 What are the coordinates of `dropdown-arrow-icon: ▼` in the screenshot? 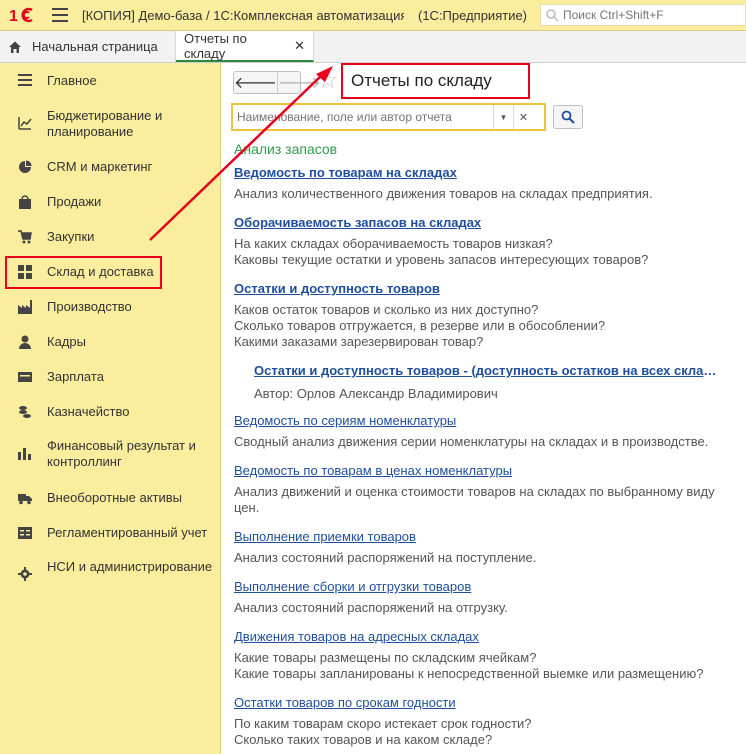 It's located at (503, 117).